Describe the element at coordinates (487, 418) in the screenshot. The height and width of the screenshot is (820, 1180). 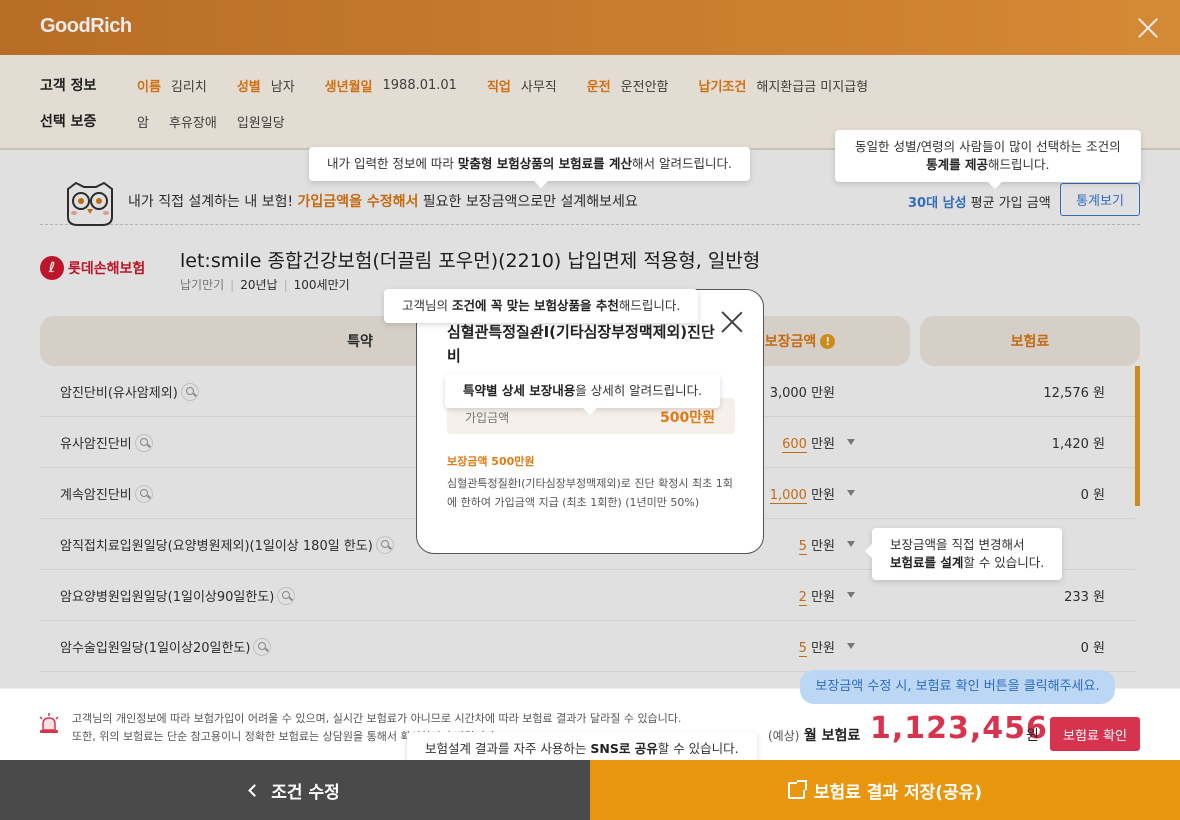
I see `popup-amount-label: 가입금액` at that location.